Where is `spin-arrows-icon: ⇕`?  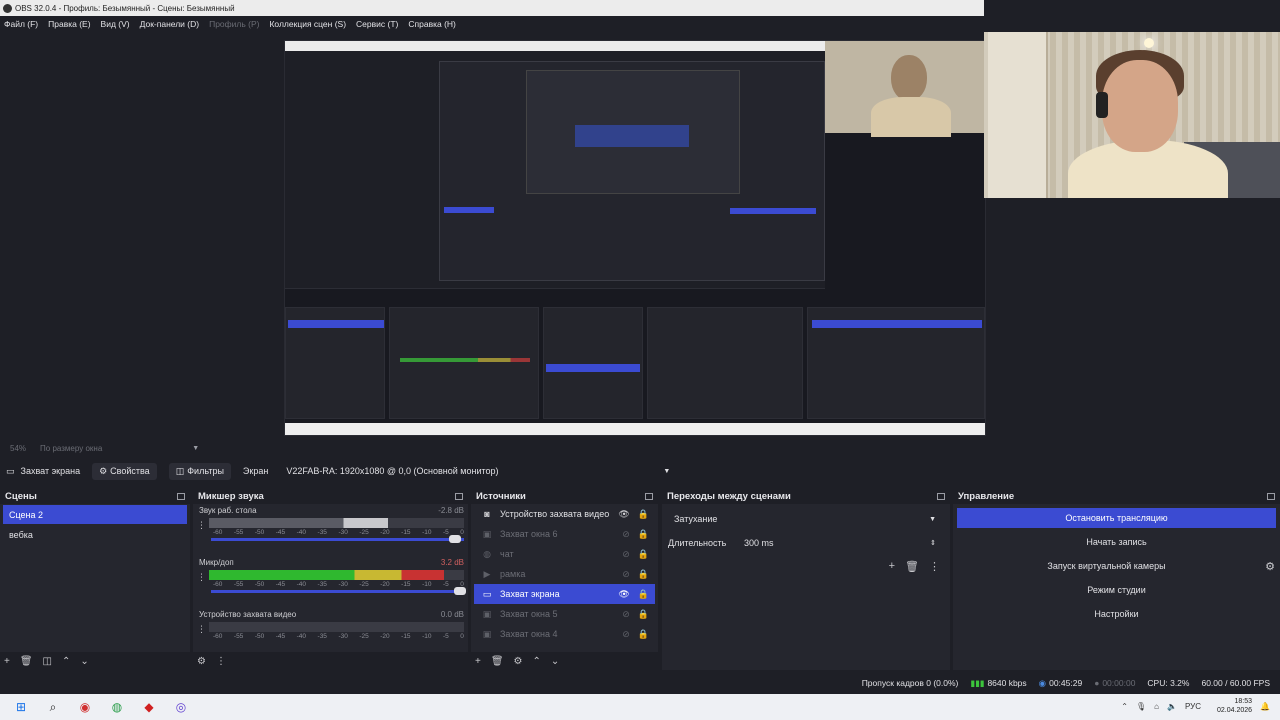 spin-arrows-icon: ⇕ is located at coordinates (933, 543).